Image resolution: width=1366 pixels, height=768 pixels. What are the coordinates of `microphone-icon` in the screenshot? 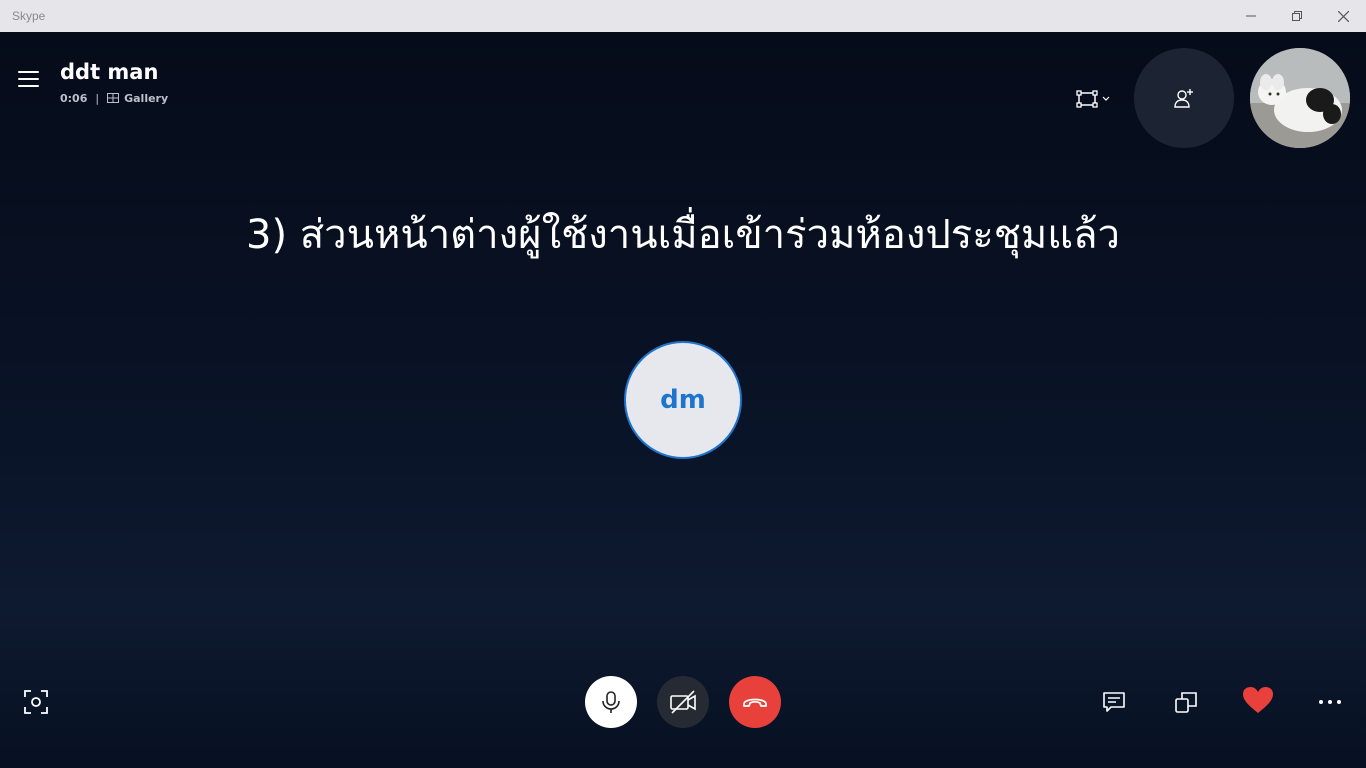 It's located at (611, 702).